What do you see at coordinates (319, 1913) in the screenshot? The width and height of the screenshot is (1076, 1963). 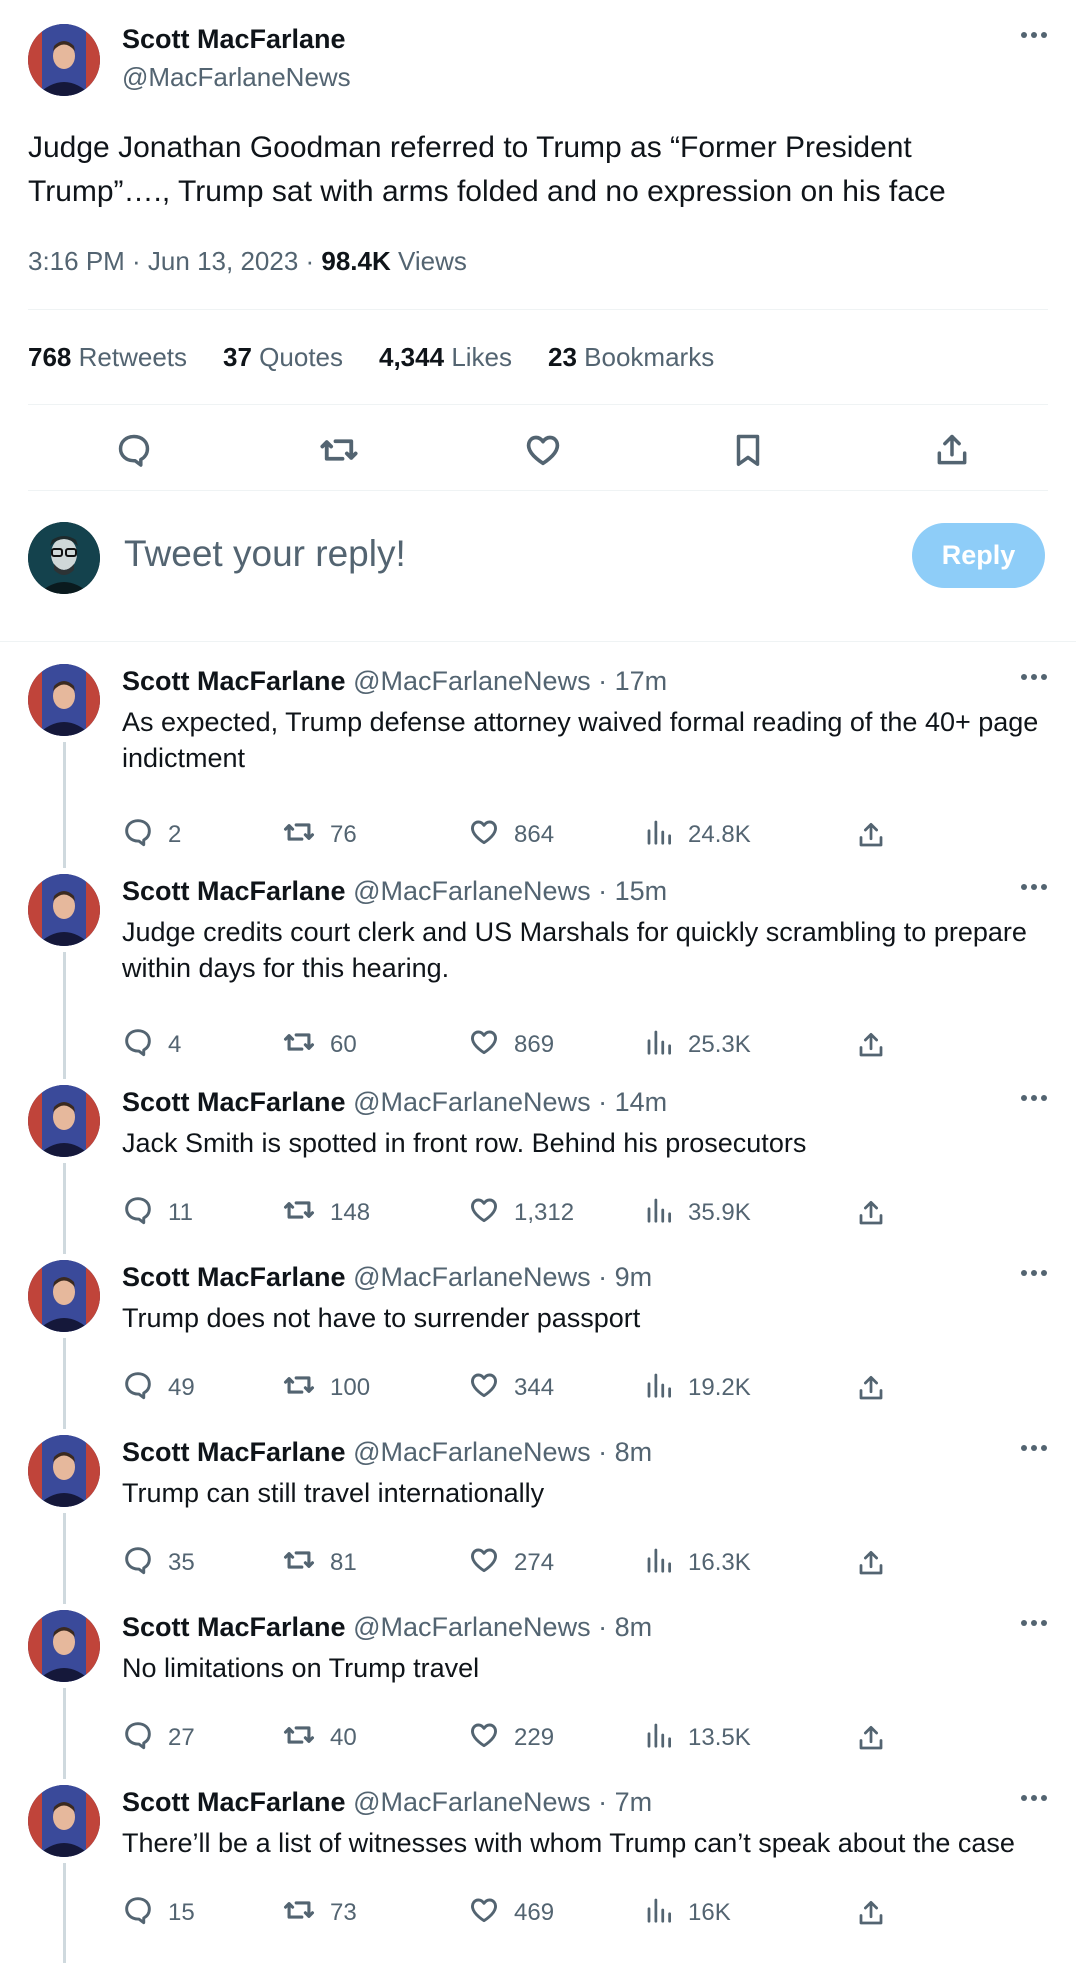 I see `retweet-action: 73` at bounding box center [319, 1913].